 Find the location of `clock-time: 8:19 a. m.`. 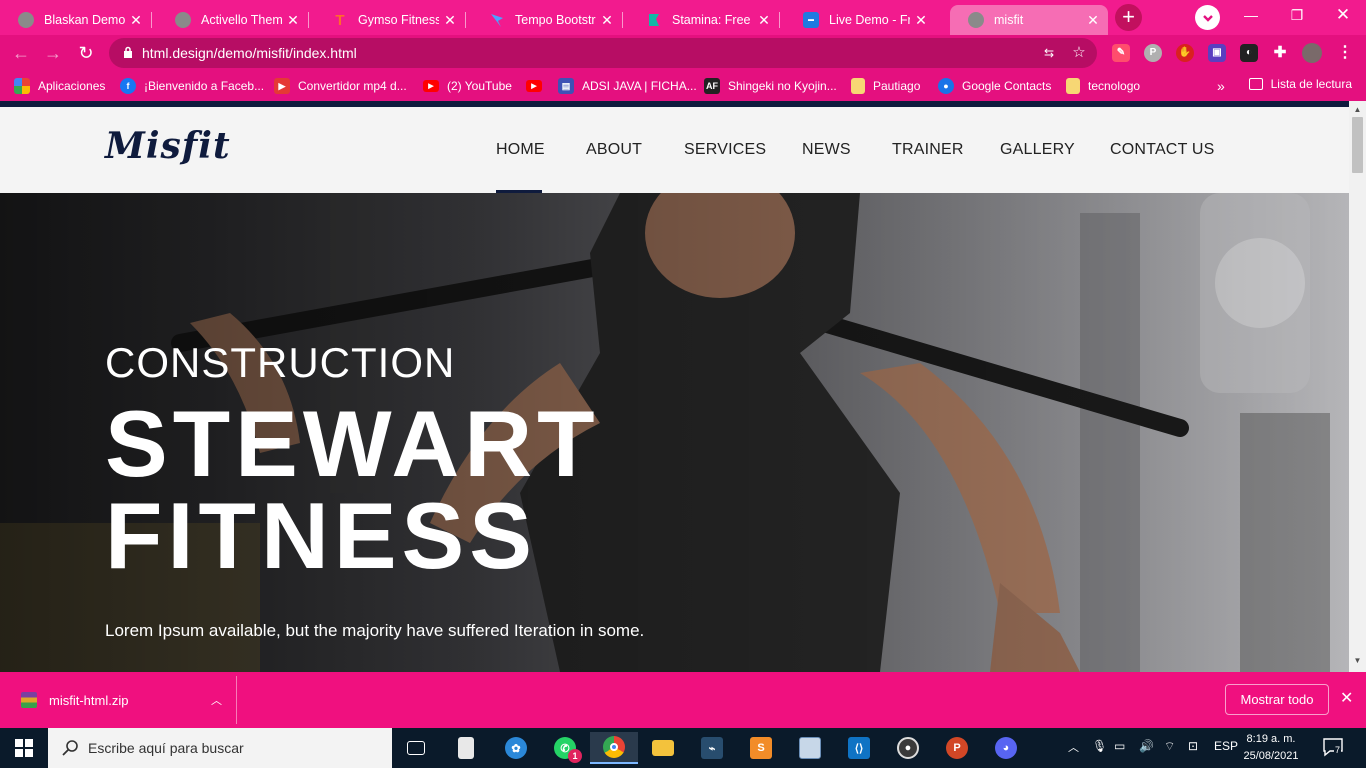

clock-time: 8:19 a. m. is located at coordinates (1271, 739).